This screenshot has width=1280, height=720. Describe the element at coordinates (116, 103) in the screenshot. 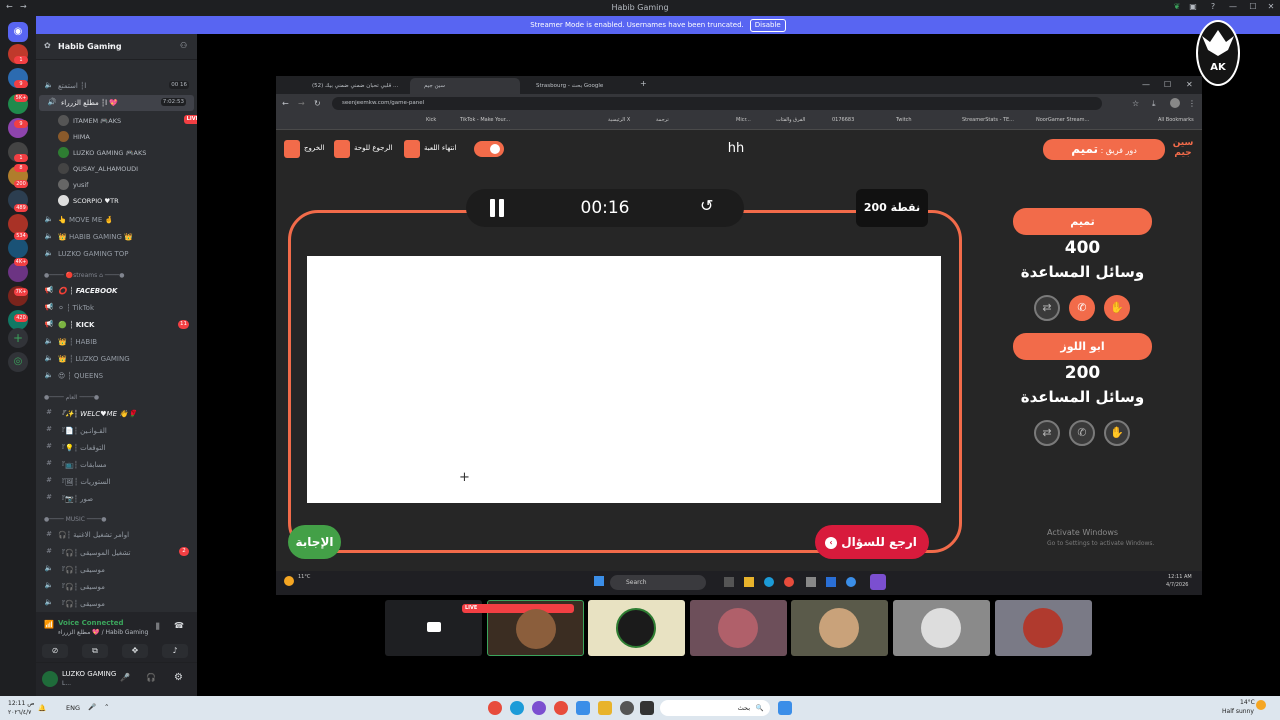

I see `voice-channel-selected: 🔊 ا┆ مطلع الزرراء 💖 7:02:53` at that location.